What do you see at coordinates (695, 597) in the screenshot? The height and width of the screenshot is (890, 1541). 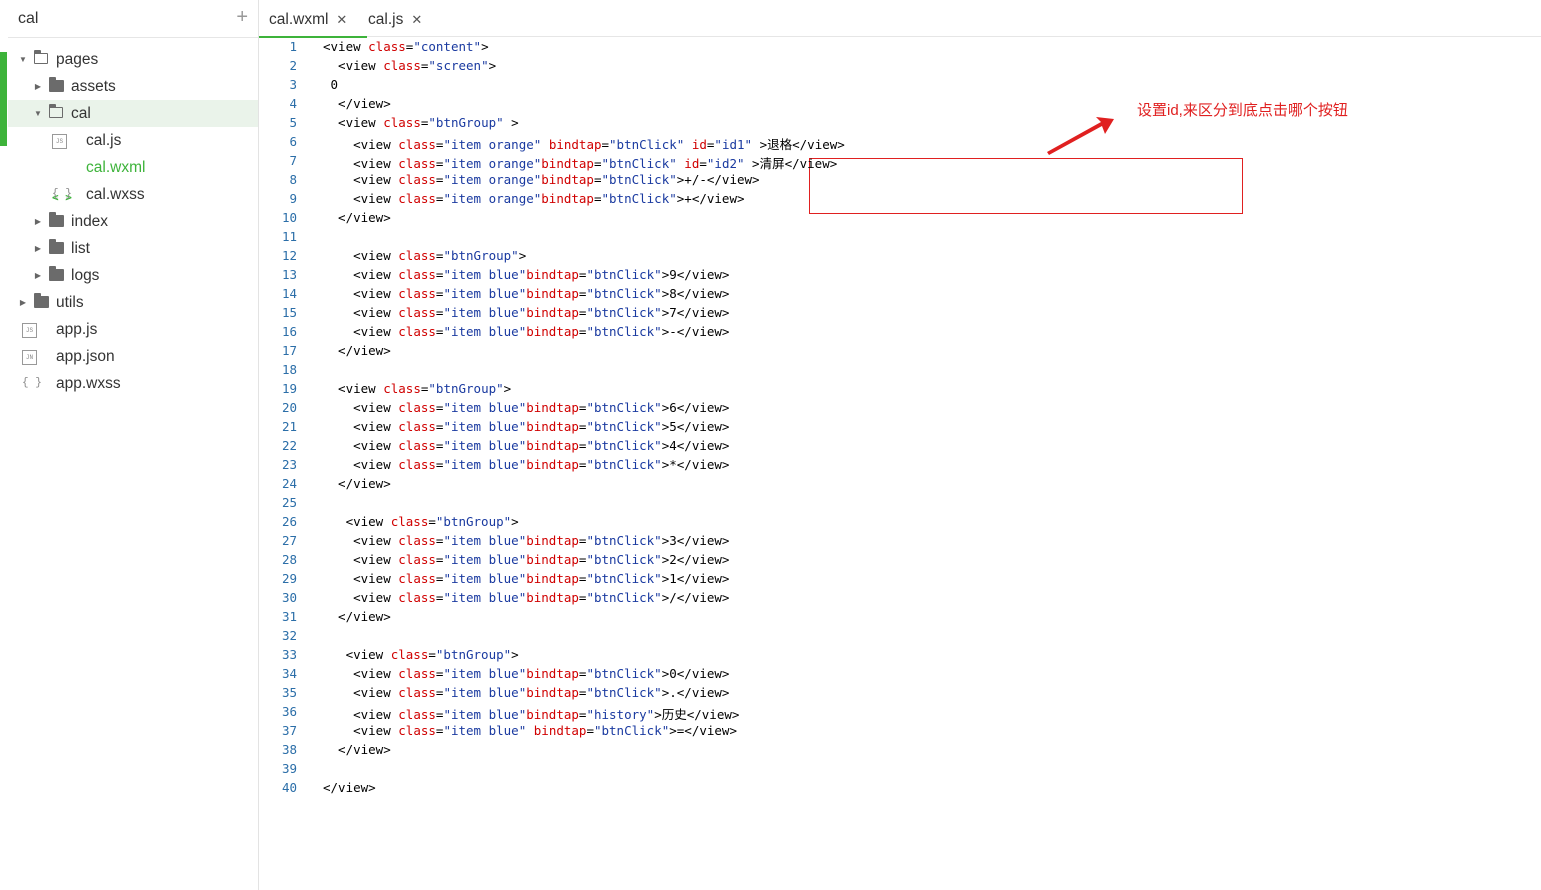 I see `code-token: >/</view>` at bounding box center [695, 597].